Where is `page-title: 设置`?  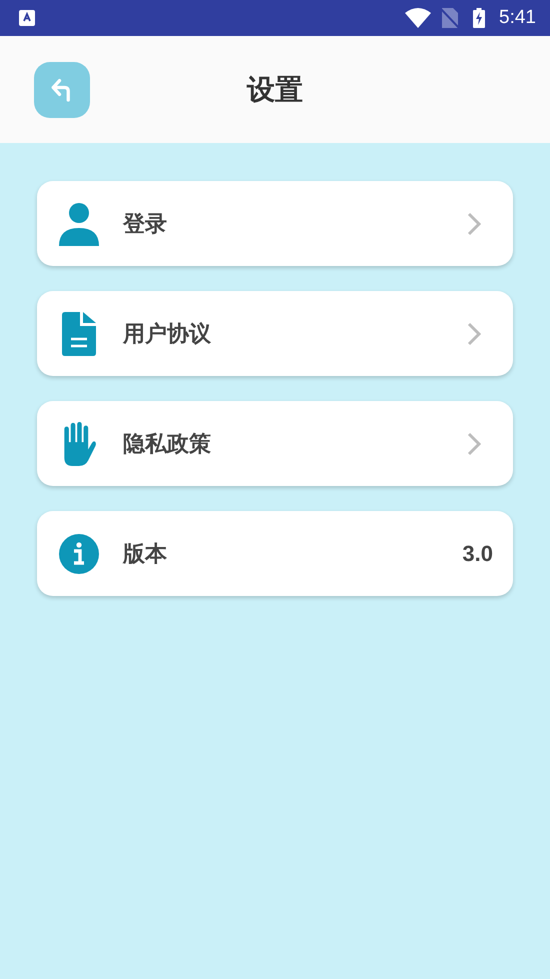
page-title: 设置 is located at coordinates (275, 90).